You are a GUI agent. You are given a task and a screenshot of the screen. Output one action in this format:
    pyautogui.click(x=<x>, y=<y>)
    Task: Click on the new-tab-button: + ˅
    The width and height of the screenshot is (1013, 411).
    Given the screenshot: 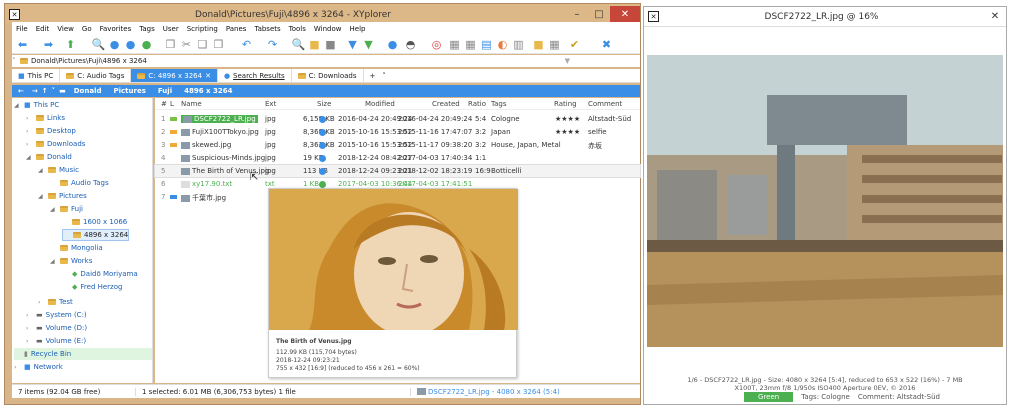 What is the action you would take?
    pyautogui.click(x=378, y=75)
    